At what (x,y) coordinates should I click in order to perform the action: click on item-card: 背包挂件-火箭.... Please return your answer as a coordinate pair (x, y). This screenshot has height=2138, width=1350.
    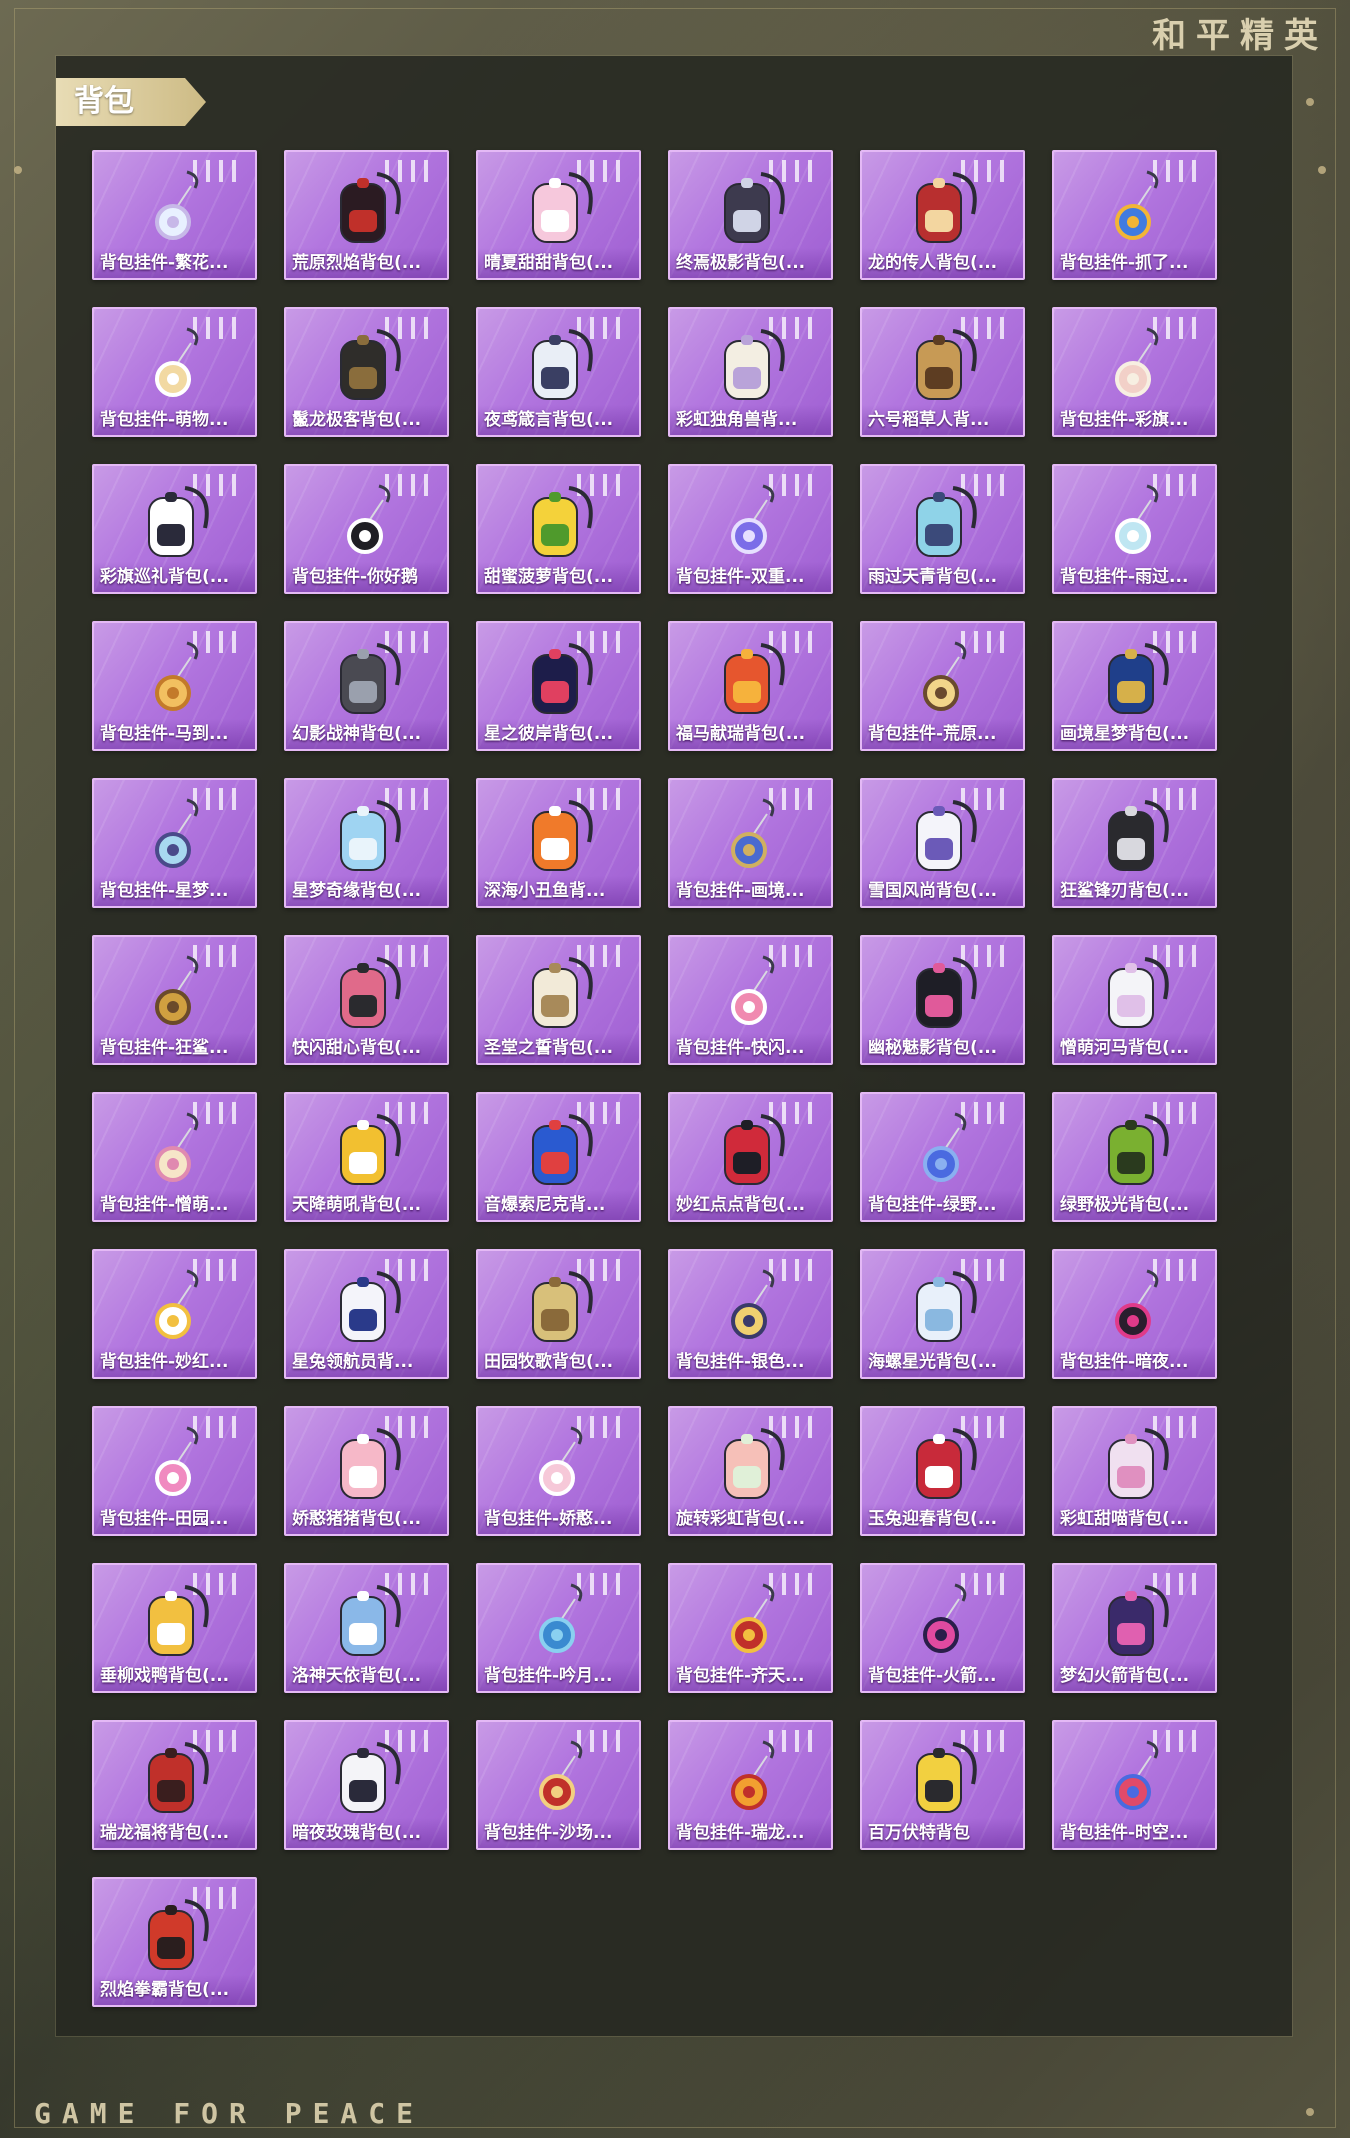
    Looking at the image, I should click on (942, 1628).